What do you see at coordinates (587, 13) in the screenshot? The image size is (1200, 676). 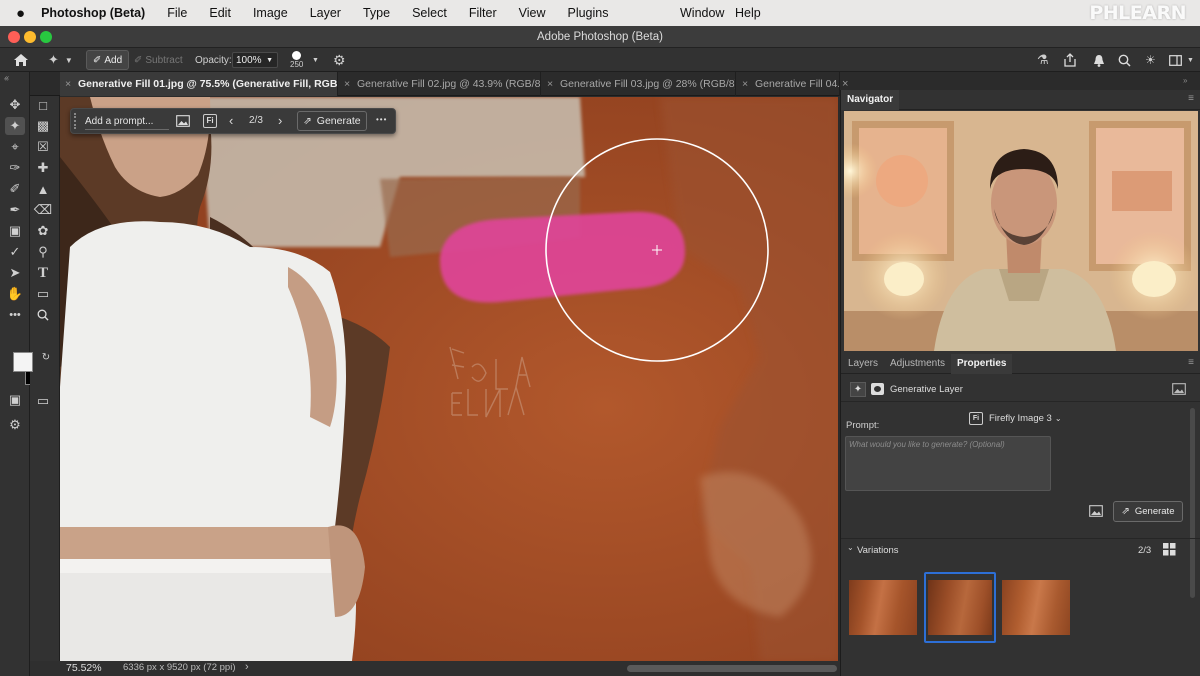 I see `menu-plugins: Plugins` at bounding box center [587, 13].